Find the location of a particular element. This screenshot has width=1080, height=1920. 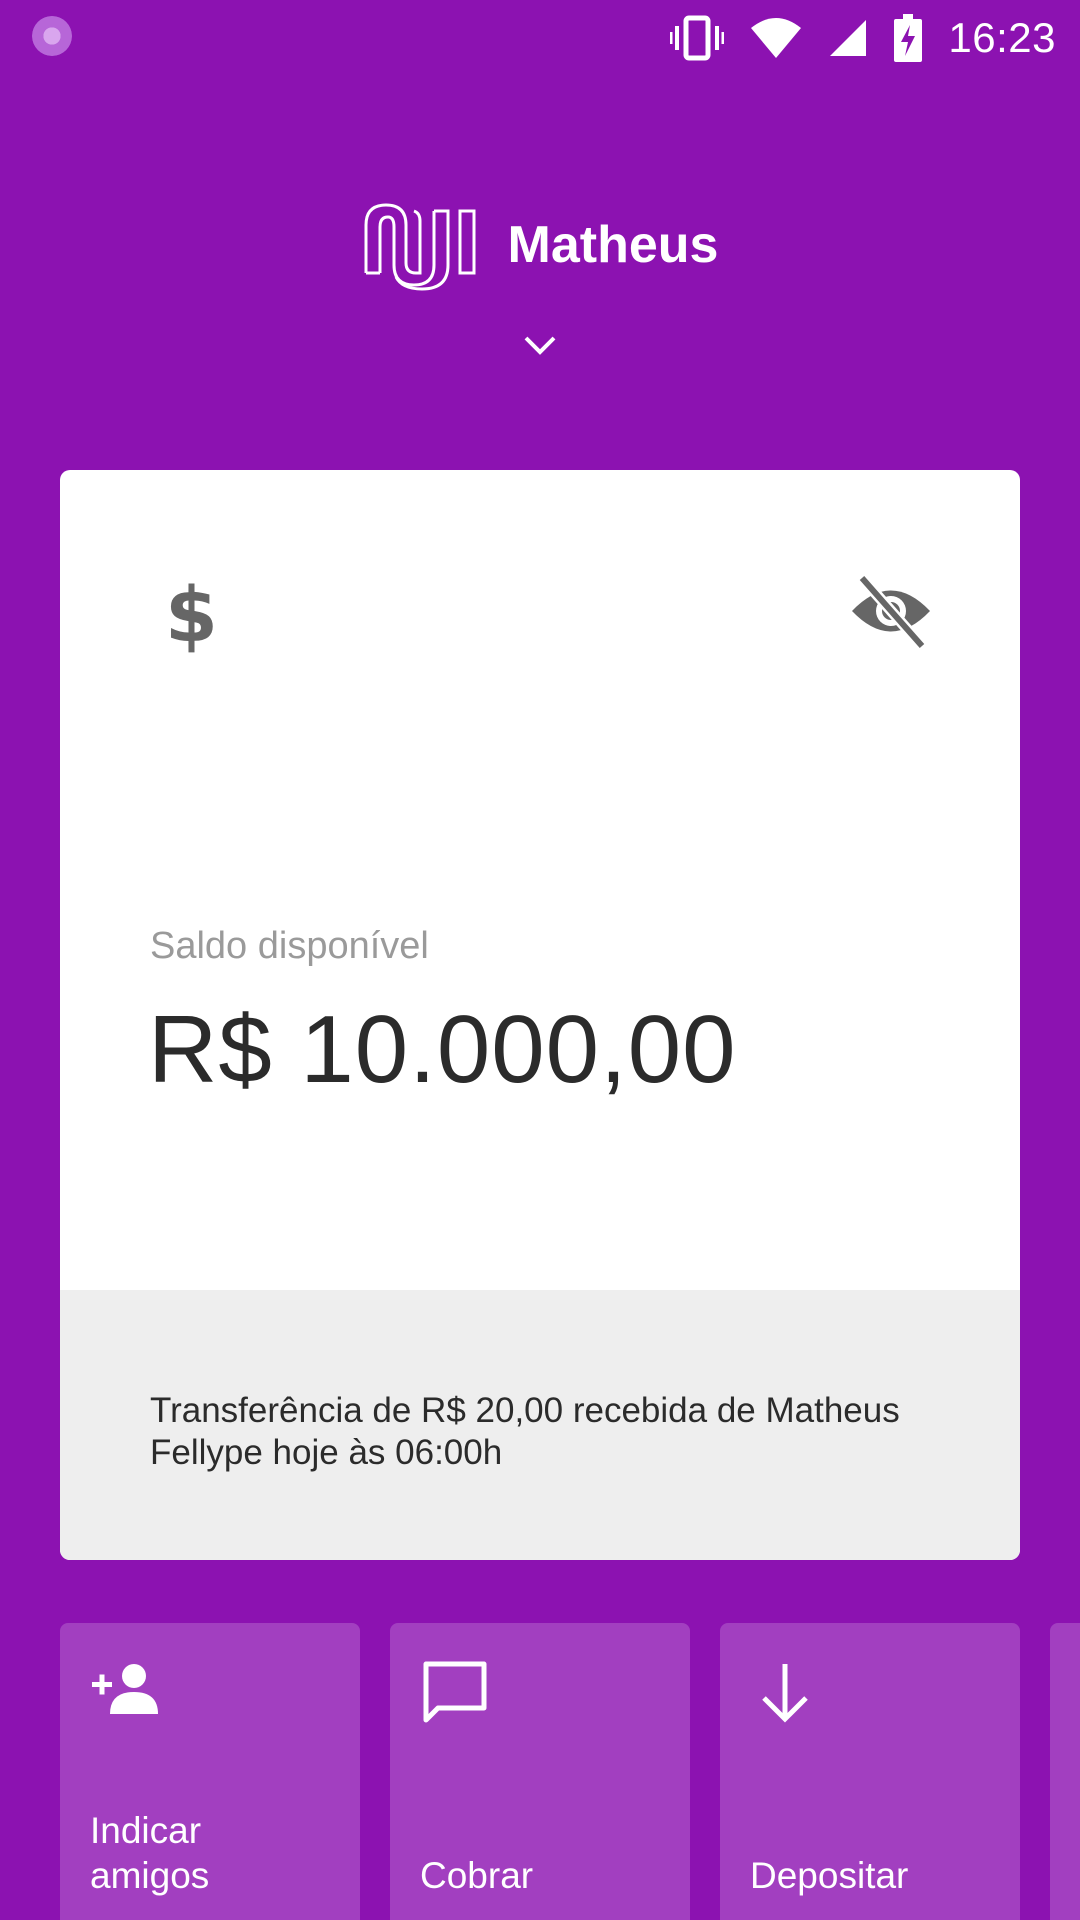

account-header: Matheus is located at coordinates (540, 245).